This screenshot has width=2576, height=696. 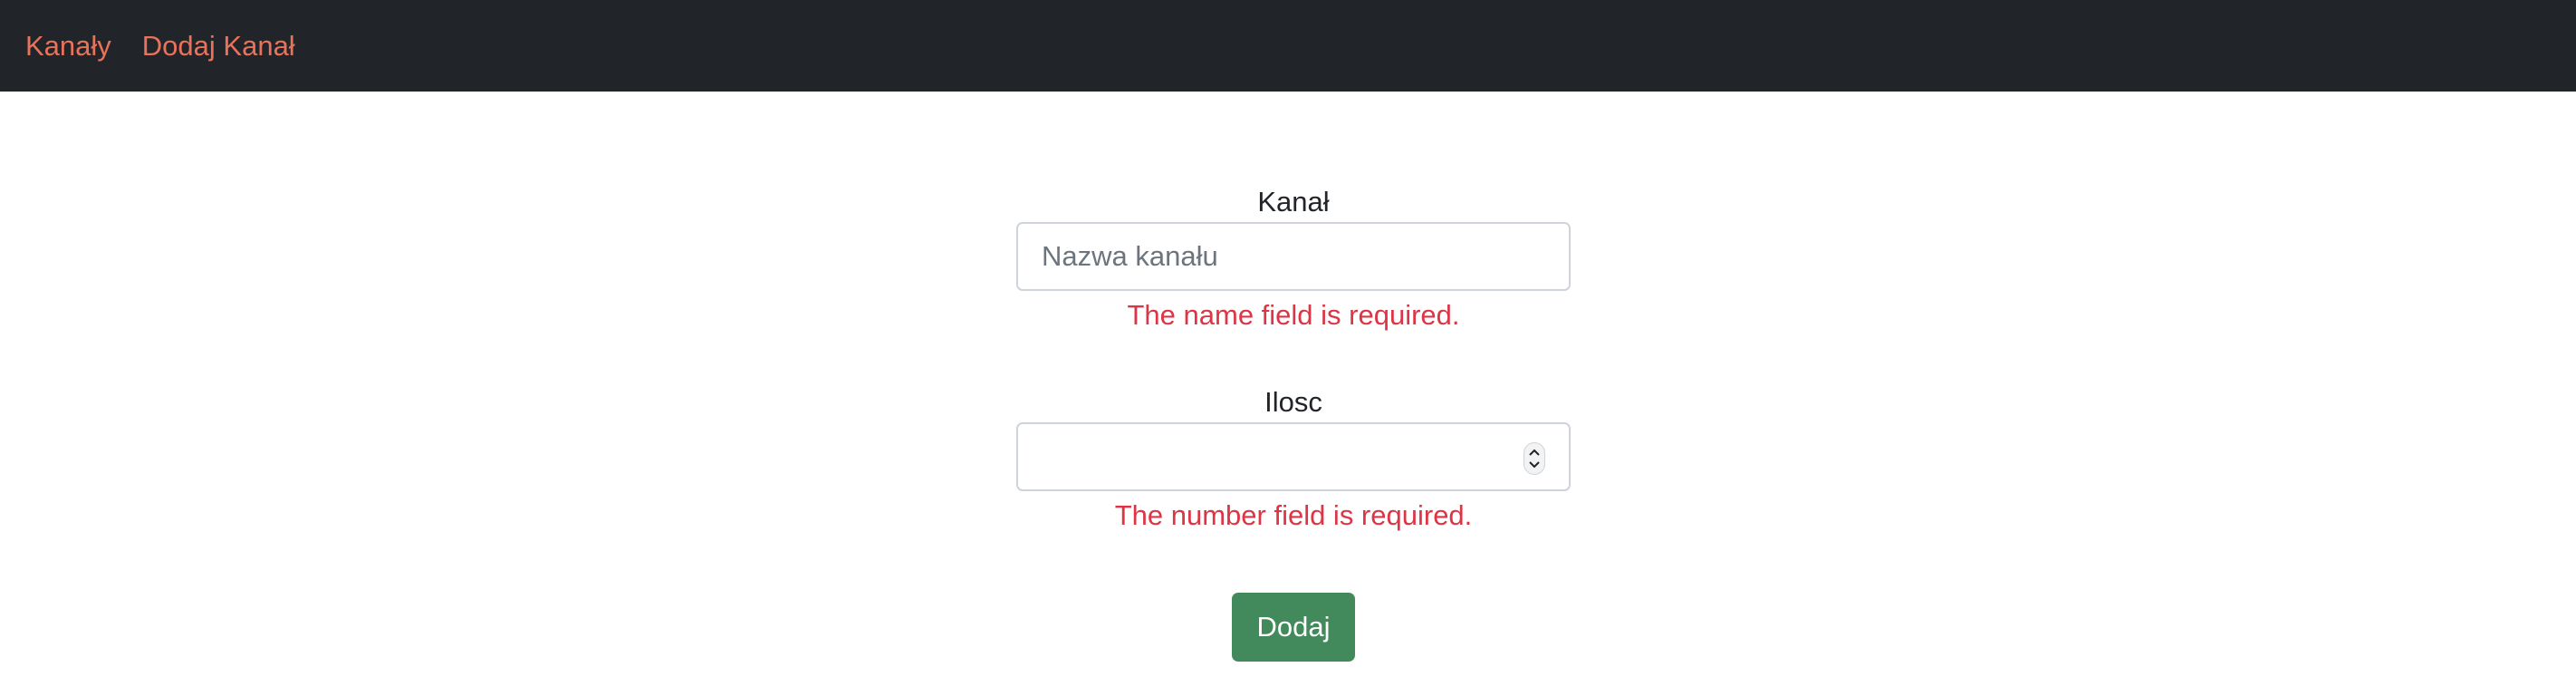 I want to click on submit-button-wrapper: Dodaj, so click(x=1293, y=627).